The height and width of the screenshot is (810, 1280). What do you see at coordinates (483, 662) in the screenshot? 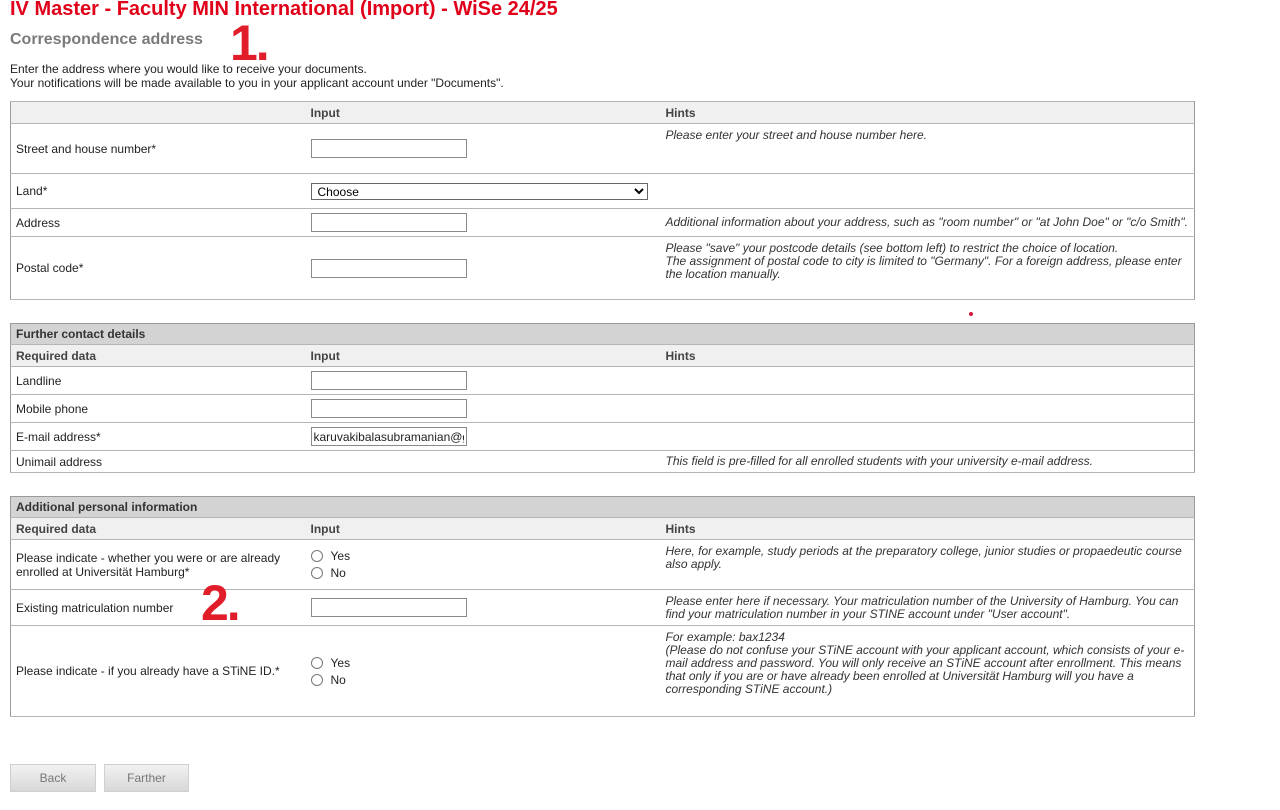
I see `stine-option-yes: Yes` at bounding box center [483, 662].